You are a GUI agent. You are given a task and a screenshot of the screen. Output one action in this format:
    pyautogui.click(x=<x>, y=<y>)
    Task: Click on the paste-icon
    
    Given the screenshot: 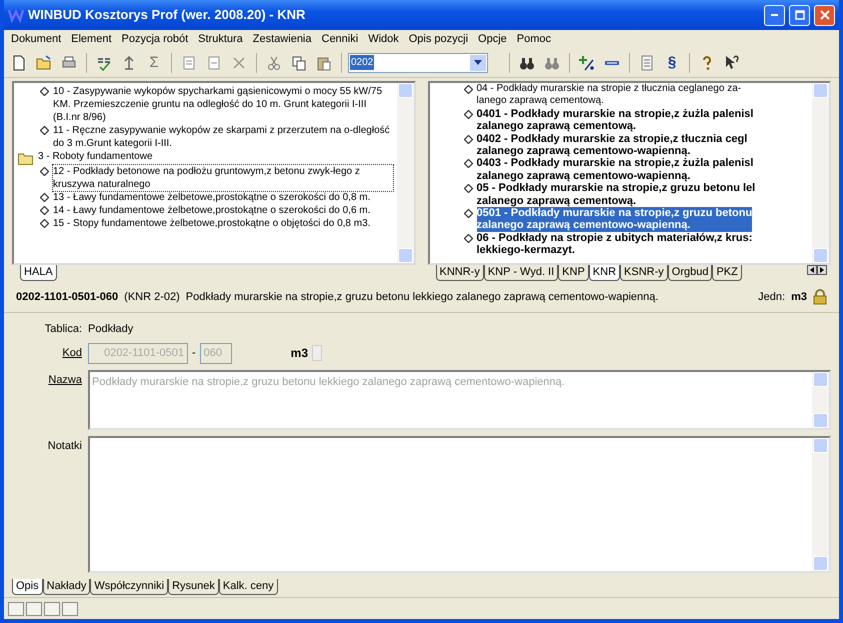 What is the action you would take?
    pyautogui.click(x=324, y=62)
    